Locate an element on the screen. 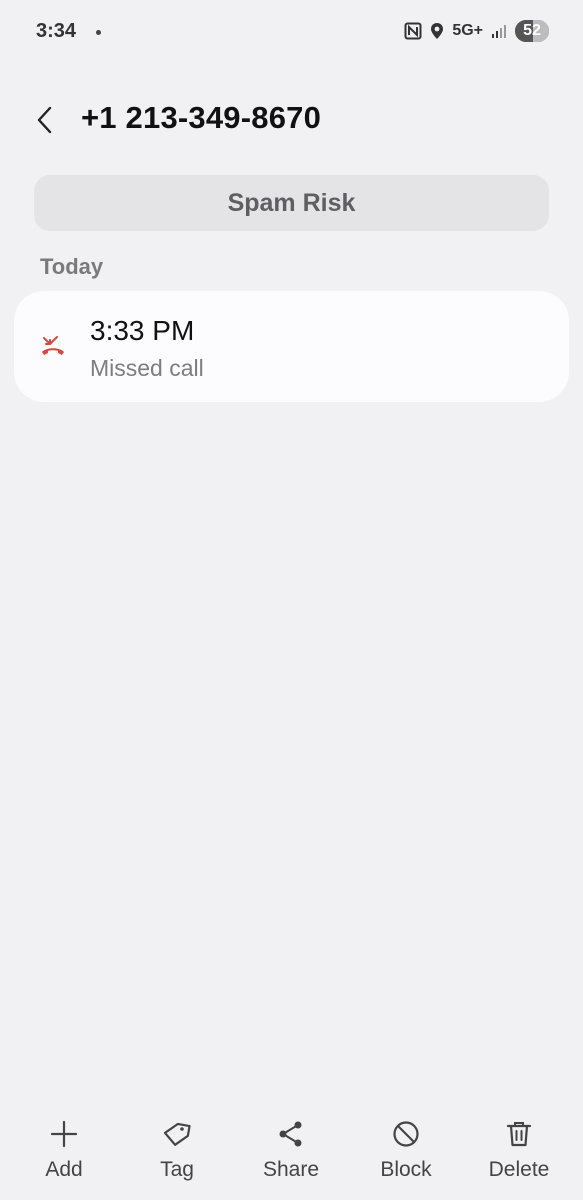  share-button: Share is located at coordinates (291, 1150).